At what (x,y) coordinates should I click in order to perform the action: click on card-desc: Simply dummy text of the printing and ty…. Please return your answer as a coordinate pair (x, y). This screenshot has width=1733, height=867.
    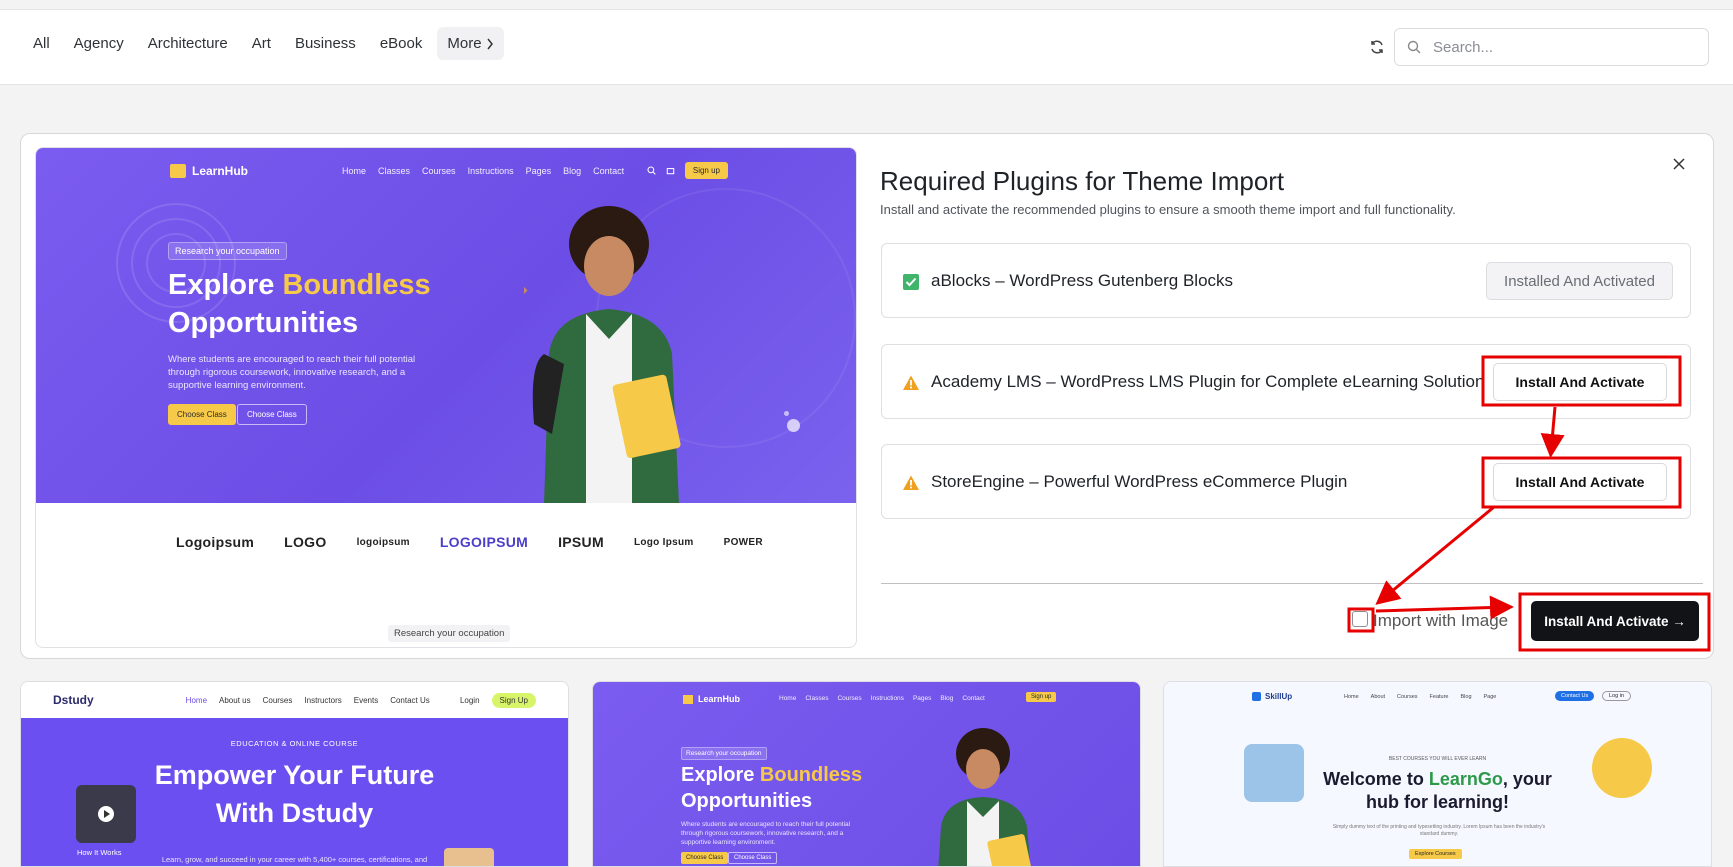
    Looking at the image, I should click on (1439, 830).